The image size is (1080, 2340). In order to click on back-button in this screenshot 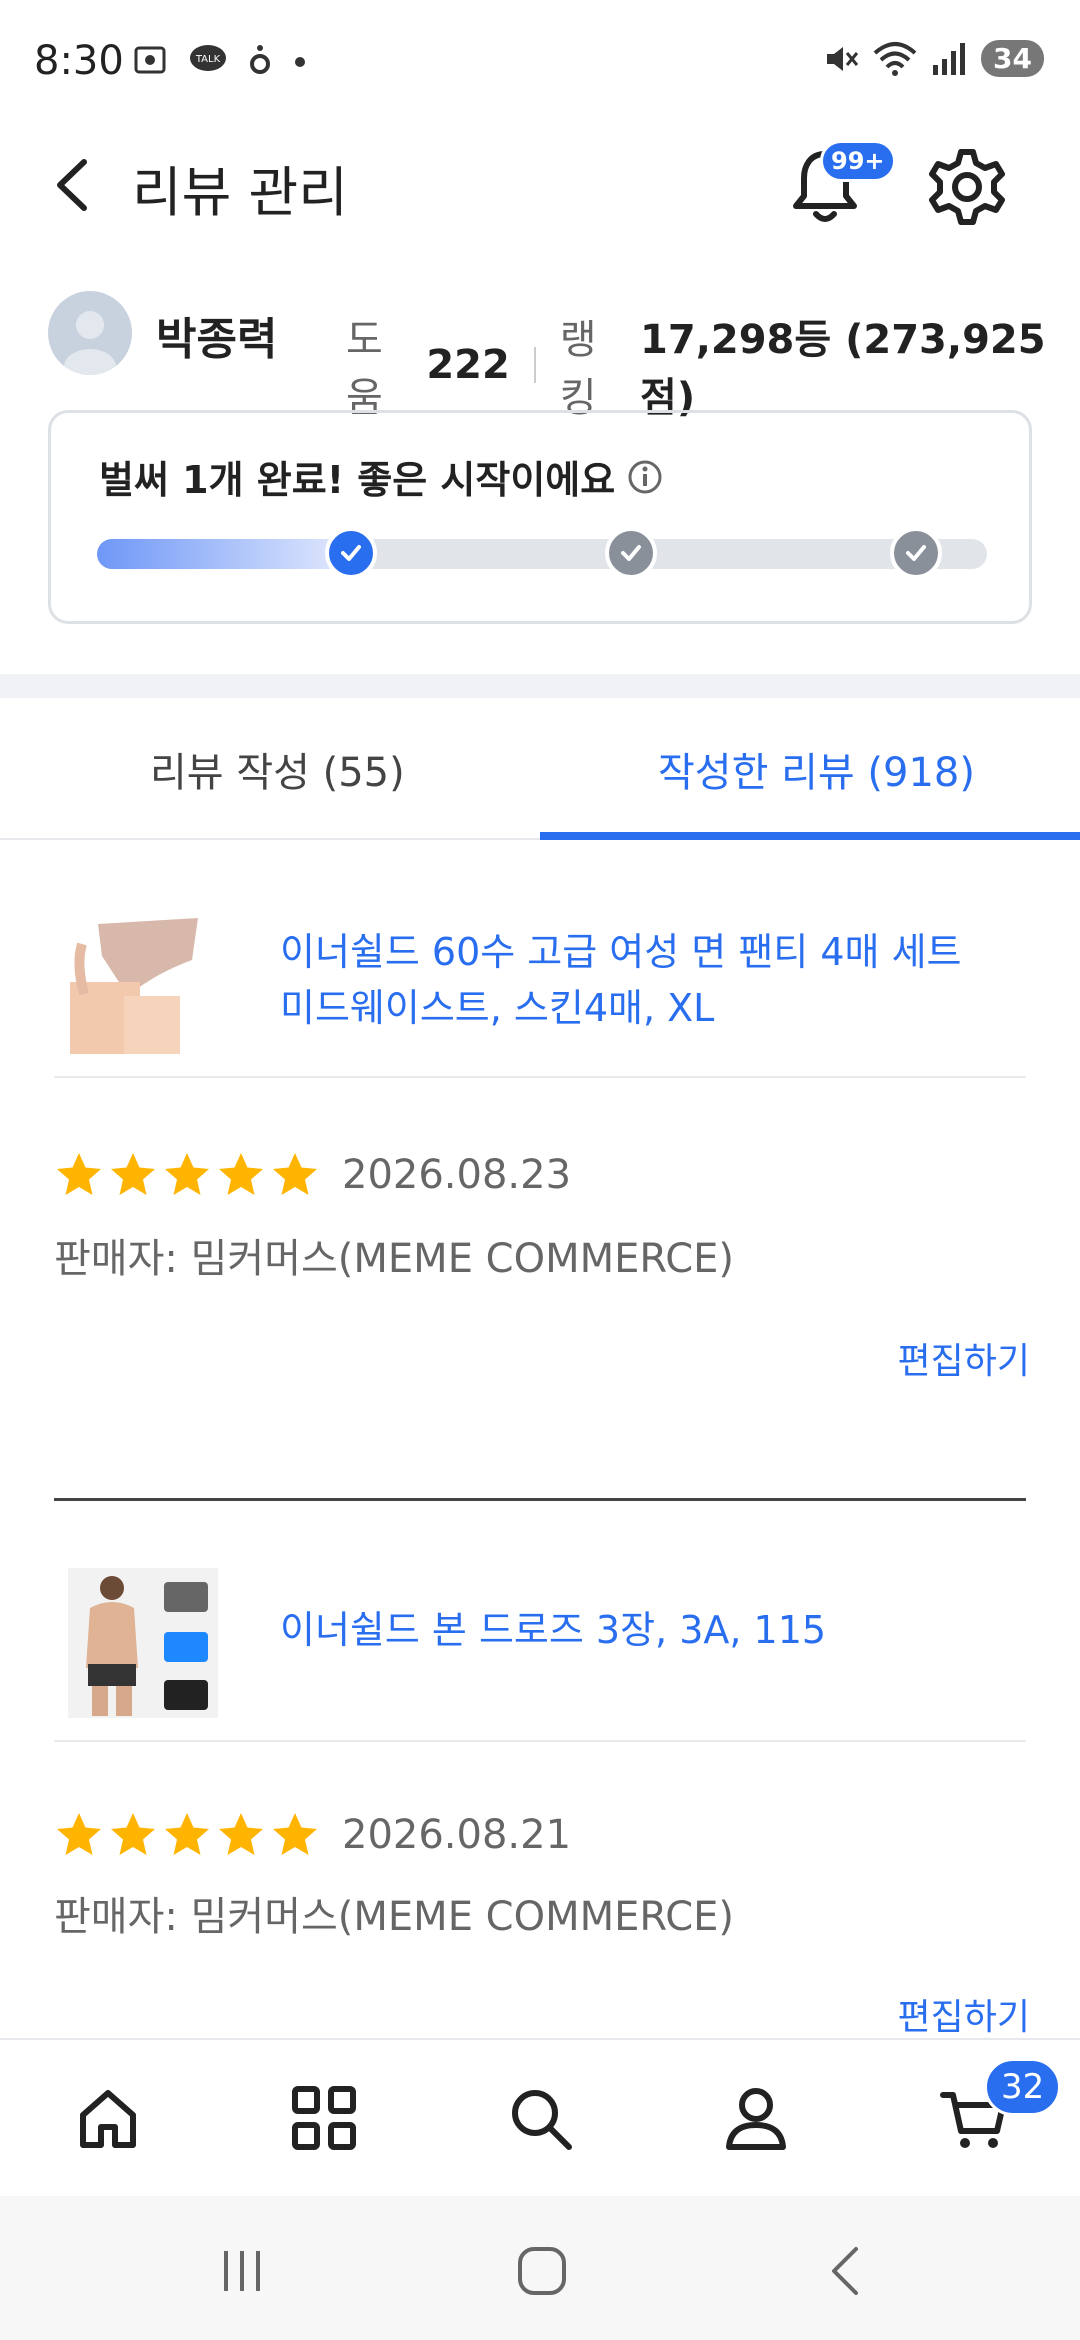, I will do `click(75, 185)`.